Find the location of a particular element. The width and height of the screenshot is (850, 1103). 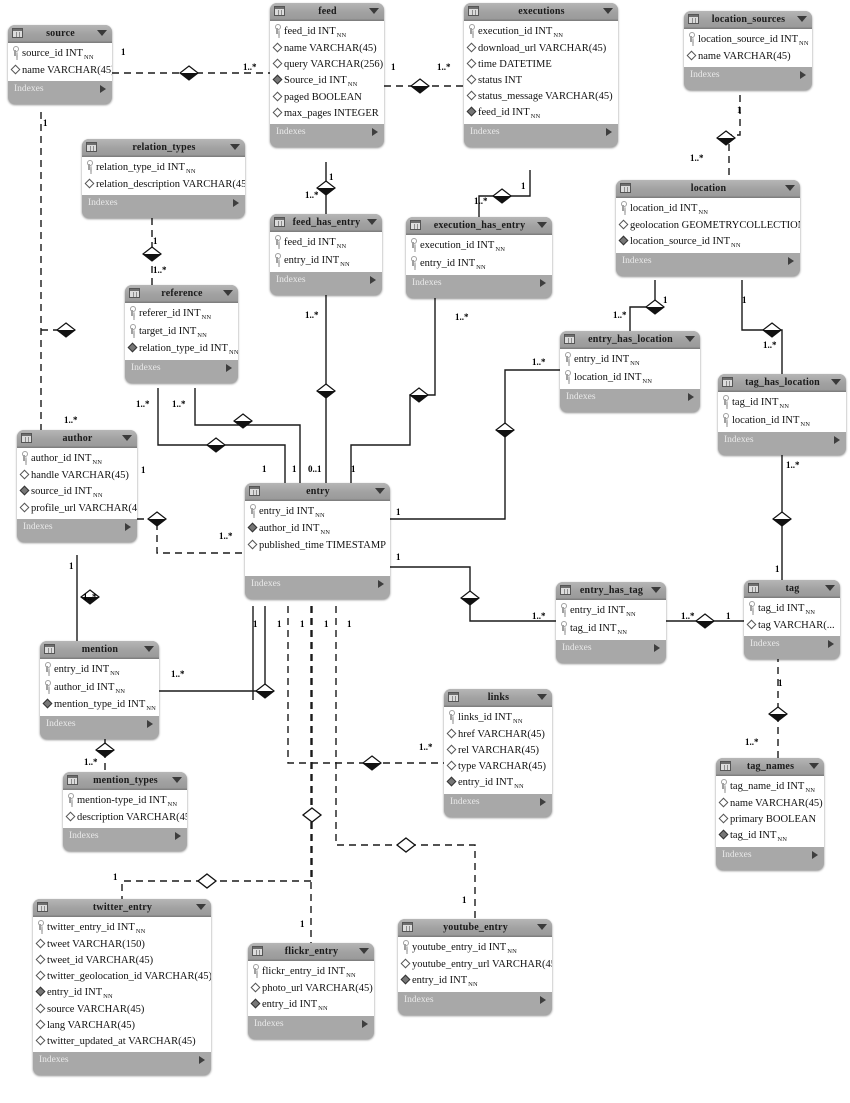

table-column: relation_description VARCHAR(45) is located at coordinates (163, 185).